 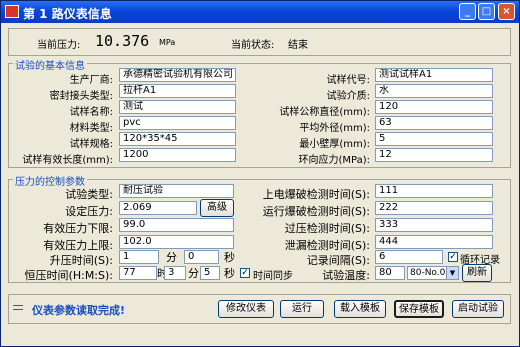 What do you see at coordinates (171, 257) in the screenshot?
I see `rise-min-unit: 分` at bounding box center [171, 257].